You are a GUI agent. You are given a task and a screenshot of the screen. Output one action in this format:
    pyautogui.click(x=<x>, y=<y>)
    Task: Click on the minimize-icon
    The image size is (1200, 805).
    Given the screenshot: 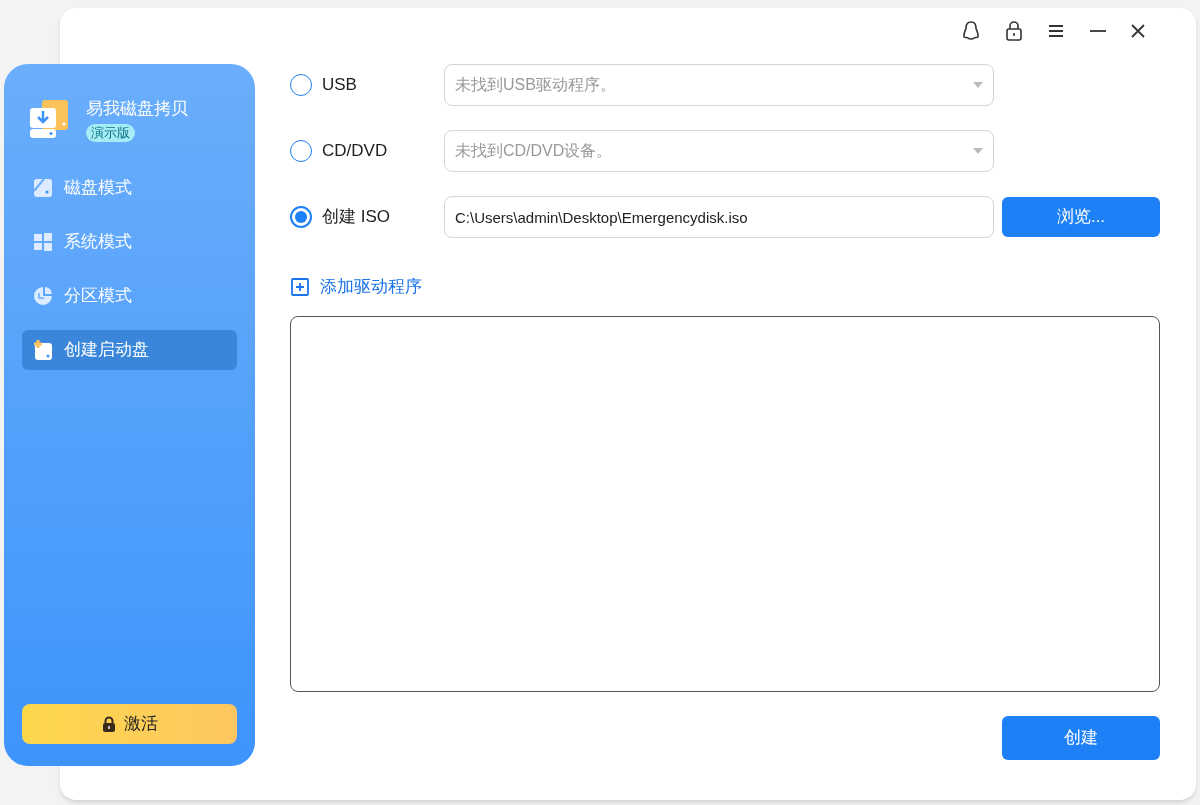 What is the action you would take?
    pyautogui.click(x=1098, y=31)
    